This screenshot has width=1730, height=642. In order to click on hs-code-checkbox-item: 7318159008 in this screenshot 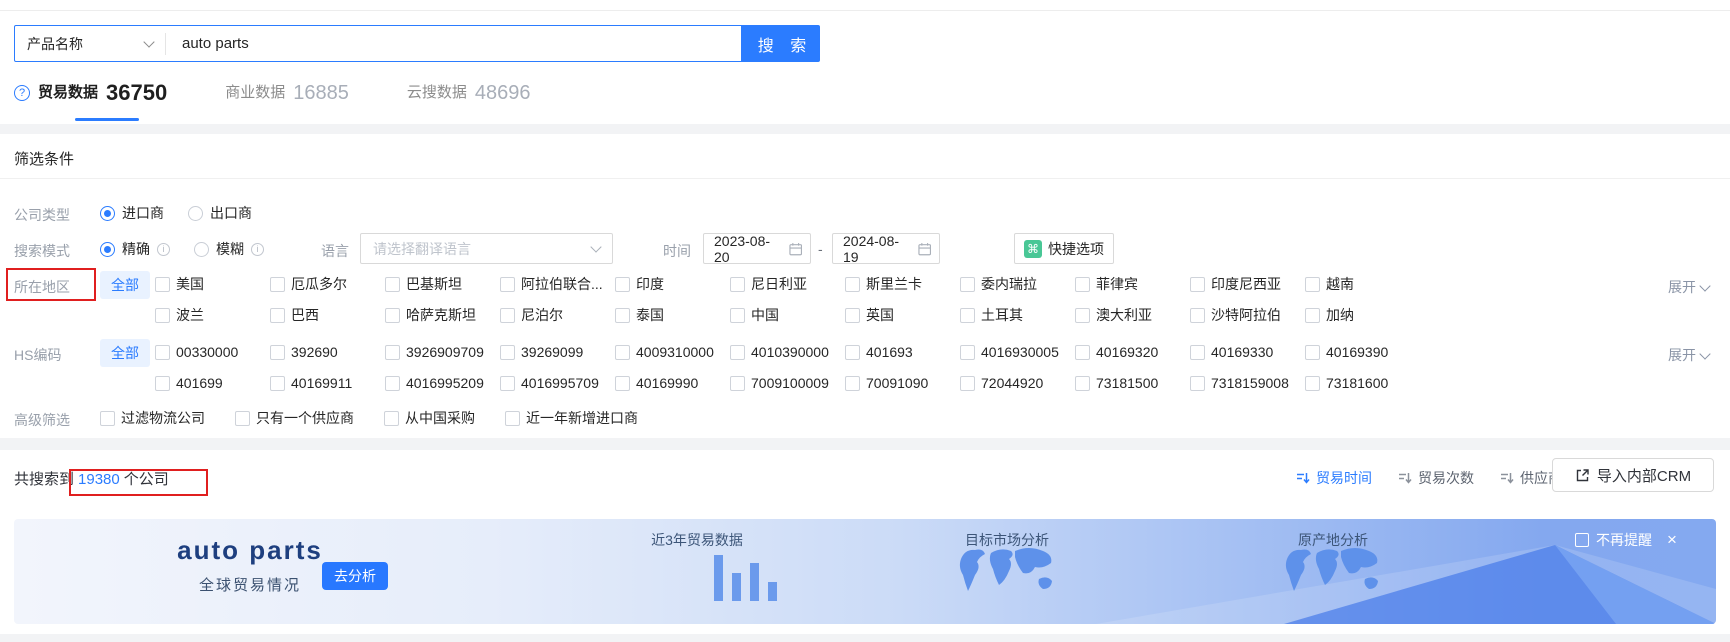, I will do `click(1247, 383)`.